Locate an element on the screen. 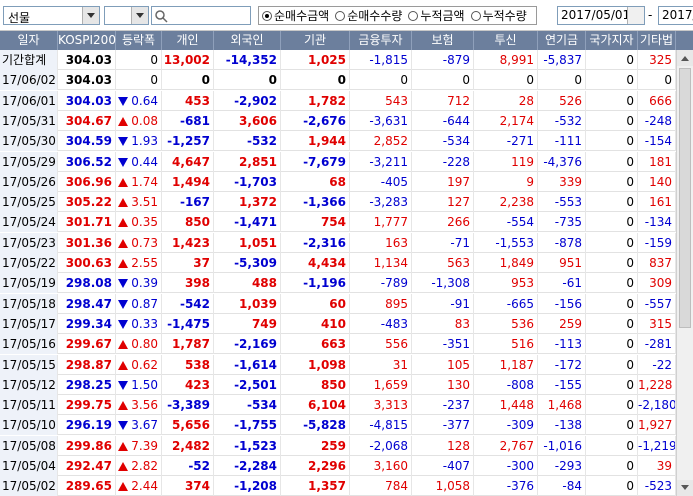 The height and width of the screenshot is (496, 693). col-kospi200-cell: 304.59 is located at coordinates (87, 141).